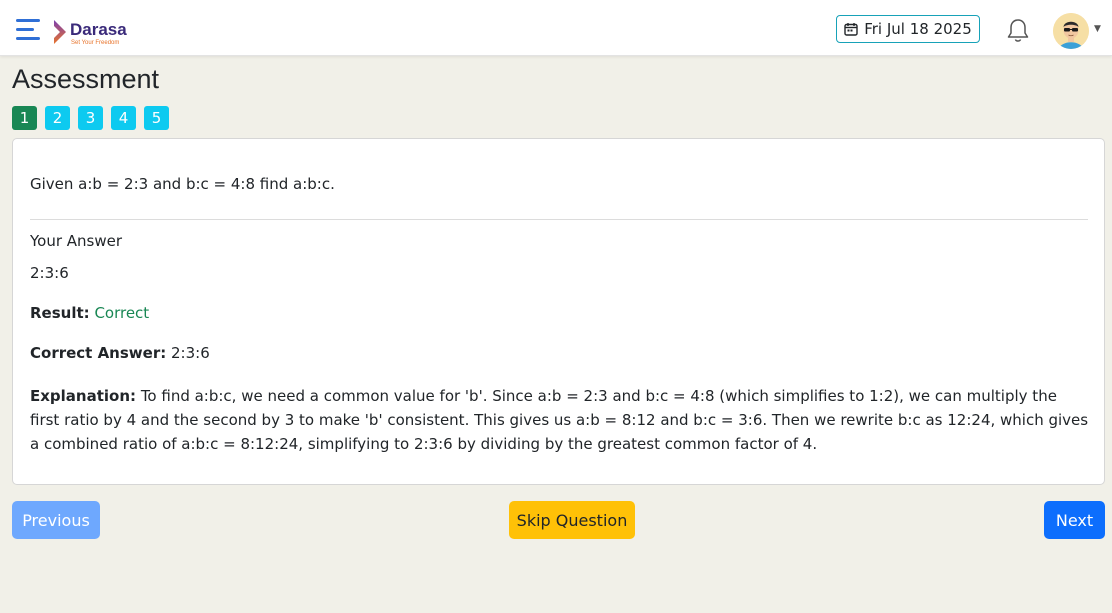 This screenshot has width=1112, height=613. Describe the element at coordinates (49, 273) in the screenshot. I see `your-answer-value: 2:3:6` at that location.